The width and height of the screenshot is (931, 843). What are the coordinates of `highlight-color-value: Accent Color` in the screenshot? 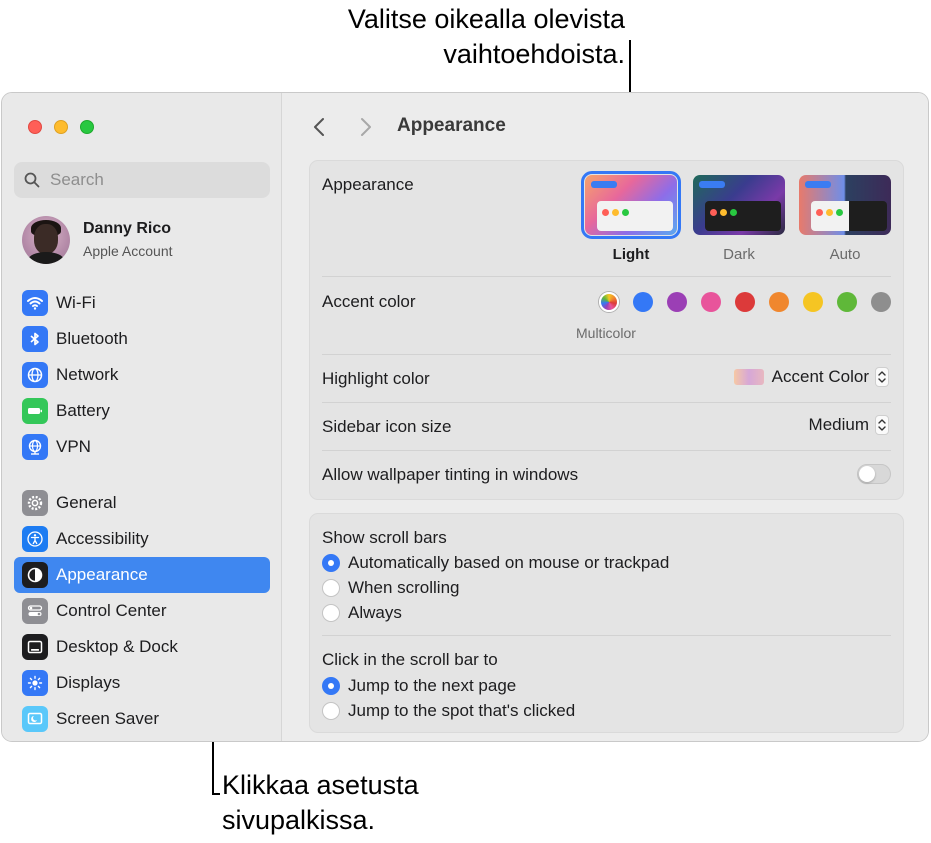 It's located at (820, 376).